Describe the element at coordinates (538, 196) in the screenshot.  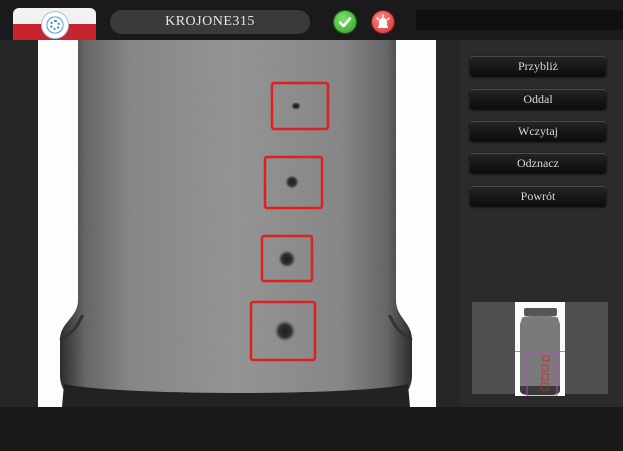
I see `back-button: Powrót` at that location.